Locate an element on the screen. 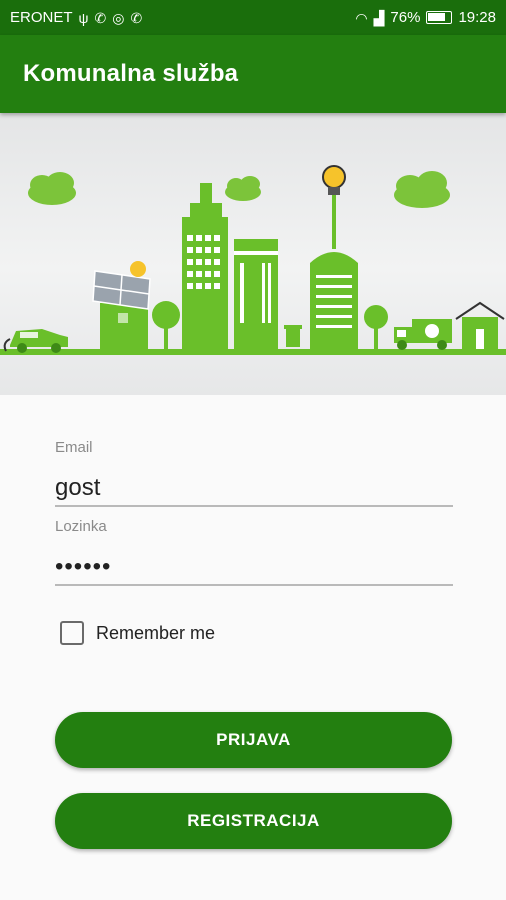 Image resolution: width=506 pixels, height=900 pixels. remember-me-checkbox is located at coordinates (72, 633).